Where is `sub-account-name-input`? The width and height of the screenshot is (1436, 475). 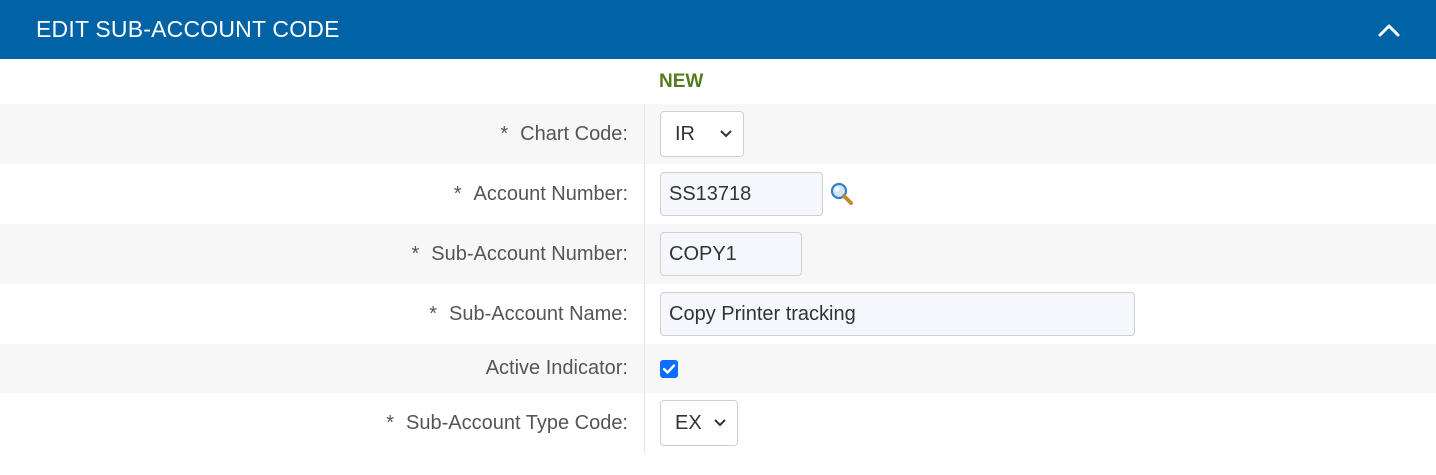
sub-account-name-input is located at coordinates (897, 314).